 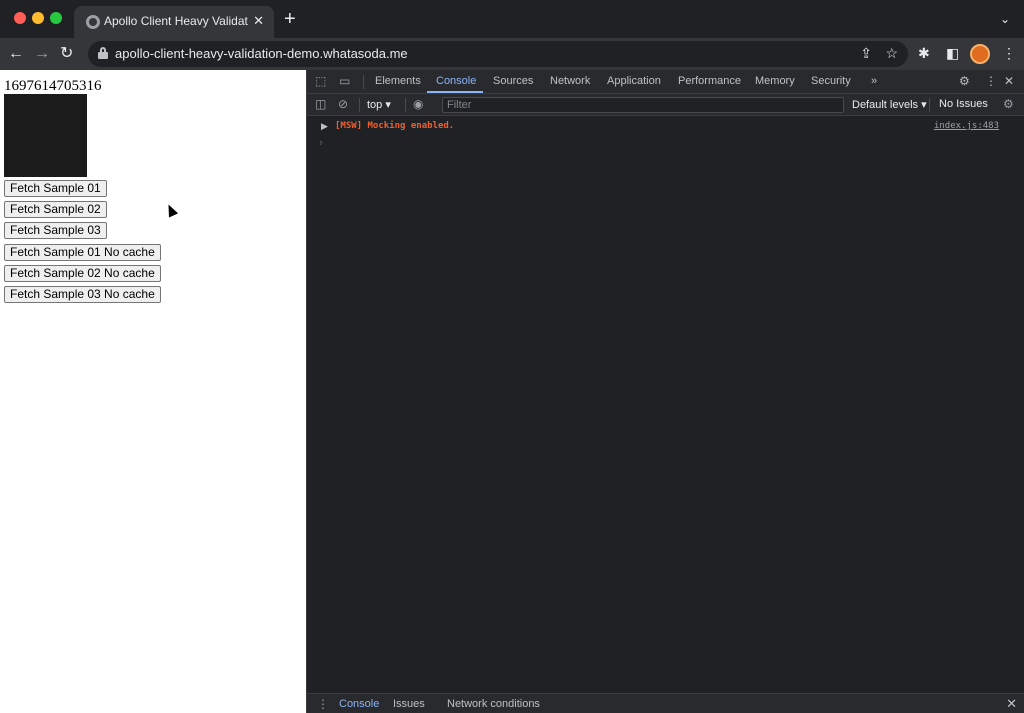 I want to click on gear-icon: ⚙, so click(x=964, y=81).